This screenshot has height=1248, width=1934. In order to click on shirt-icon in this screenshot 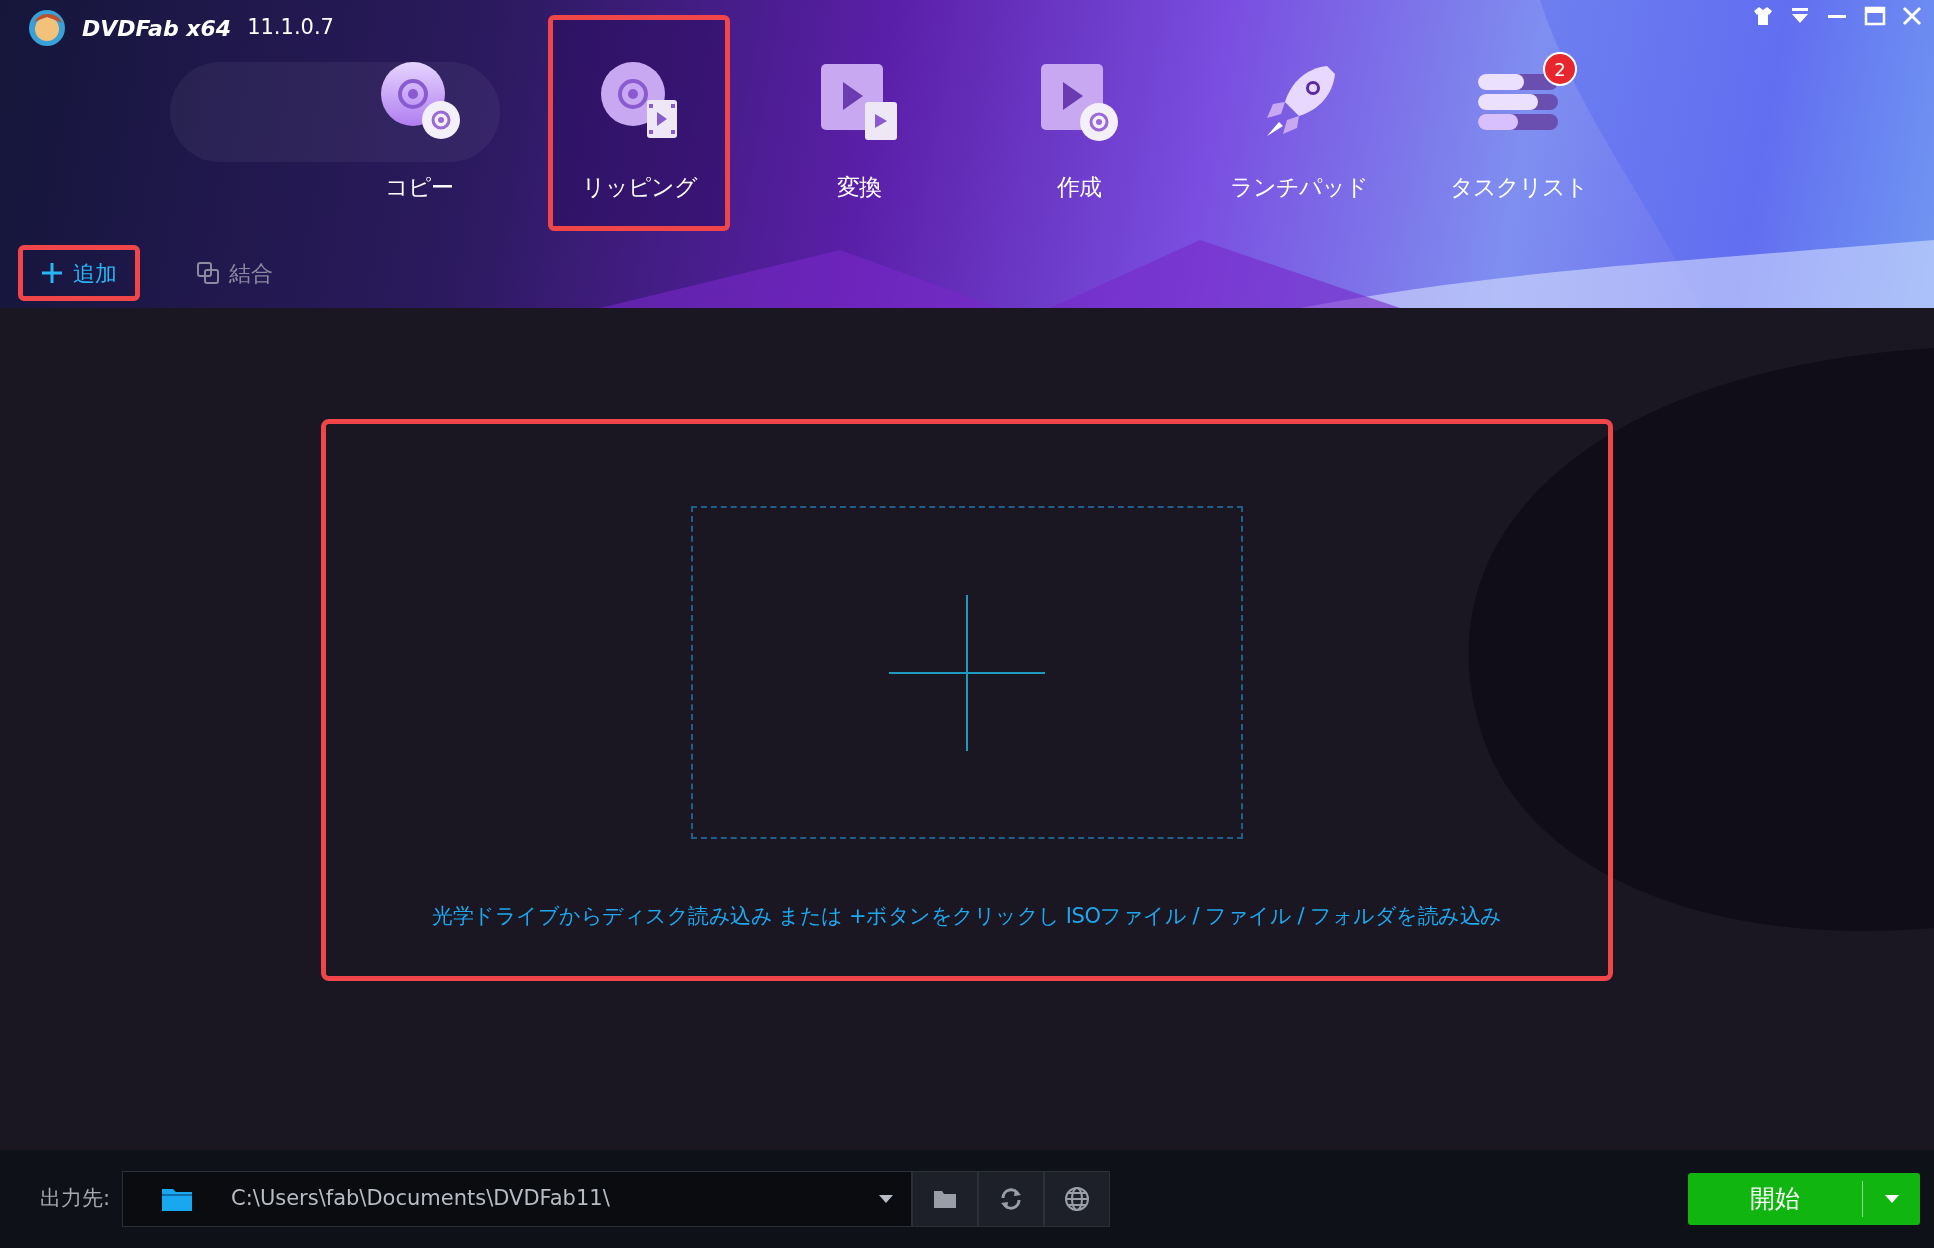, I will do `click(1763, 16)`.